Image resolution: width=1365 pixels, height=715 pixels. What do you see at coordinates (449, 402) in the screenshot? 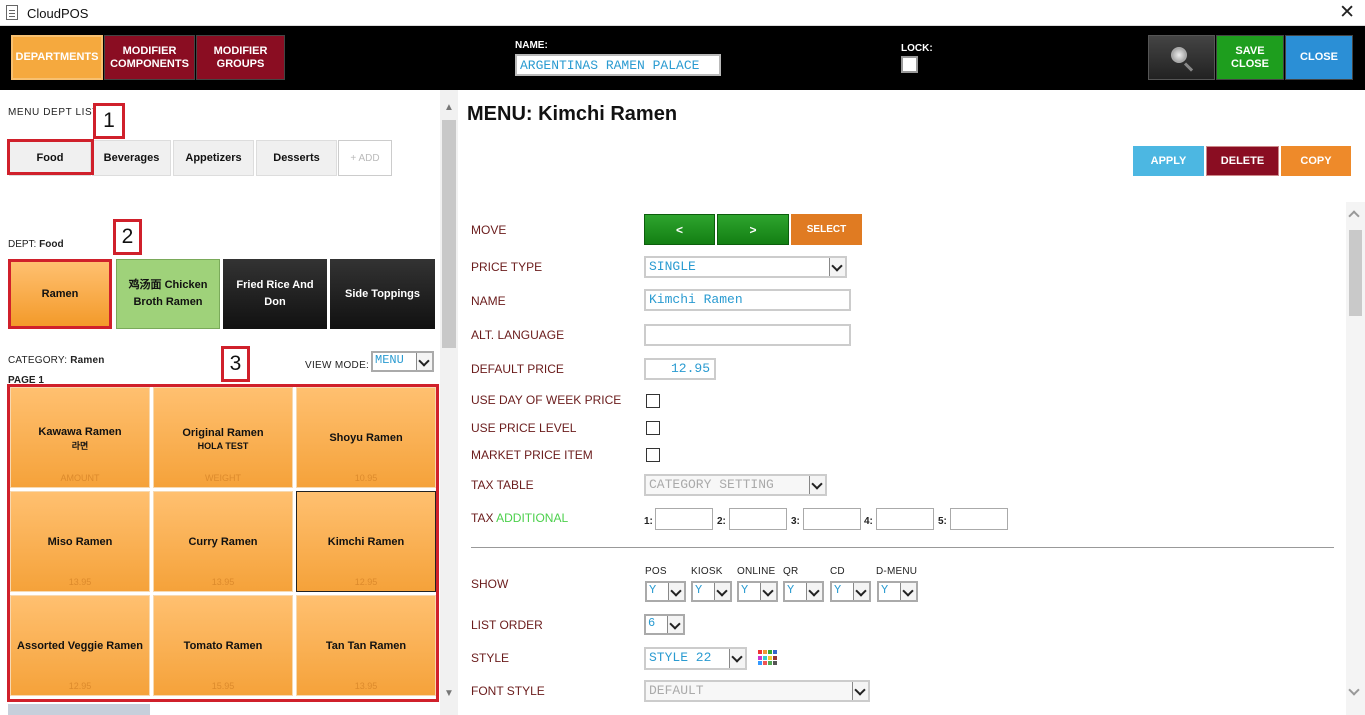
I see `left-scrollbar: ▲ ▼` at bounding box center [449, 402].